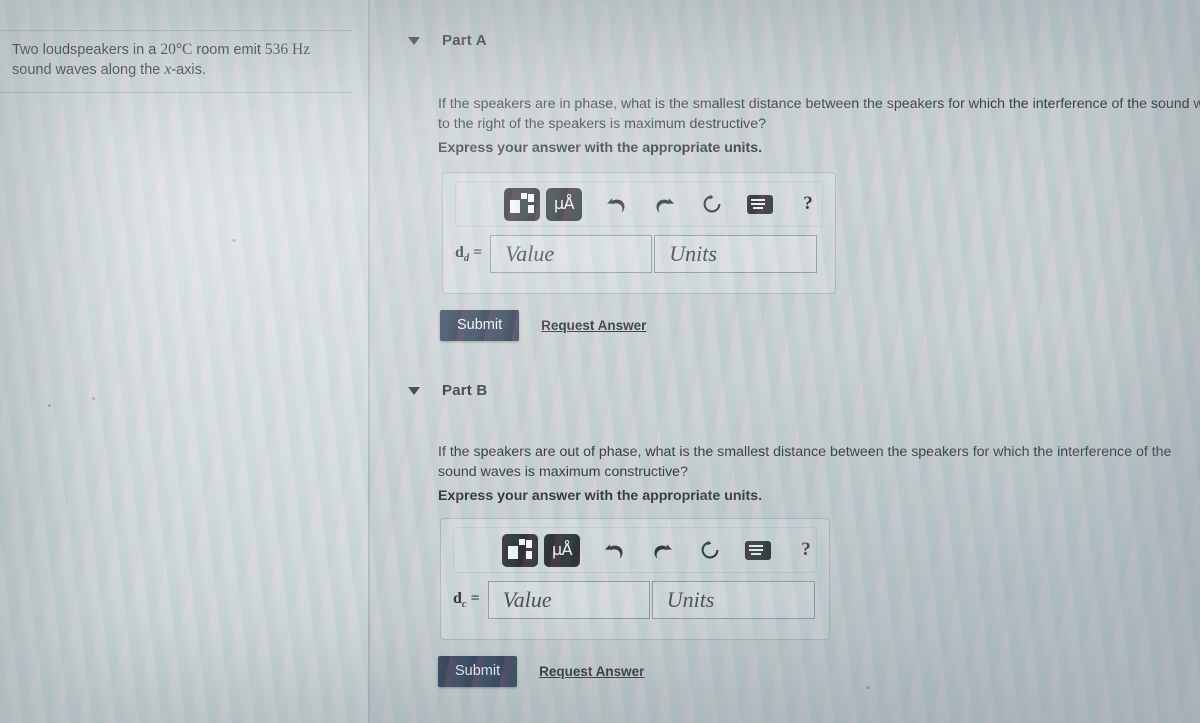 This screenshot has width=1200, height=723. What do you see at coordinates (568, 600) in the screenshot?
I see `part-b-value-input: Value` at bounding box center [568, 600].